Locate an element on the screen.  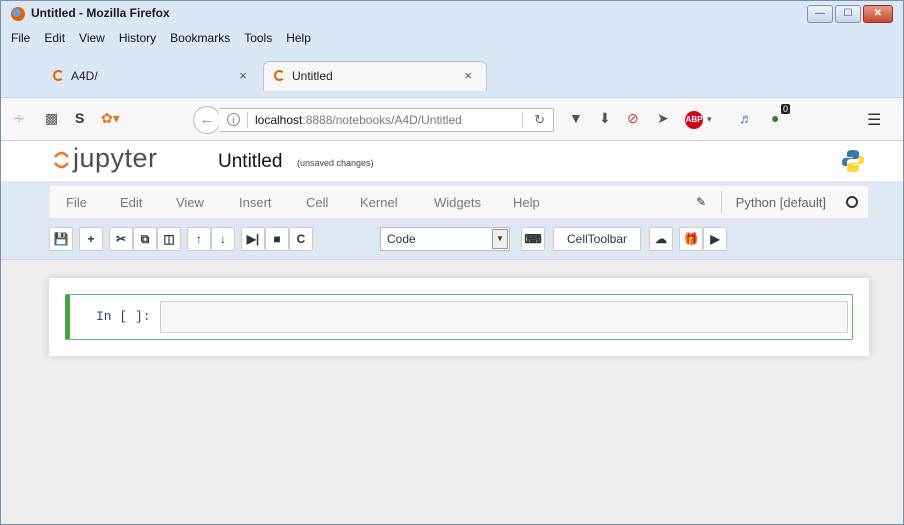
code-cell: In [ ]: is located at coordinates (459, 317).